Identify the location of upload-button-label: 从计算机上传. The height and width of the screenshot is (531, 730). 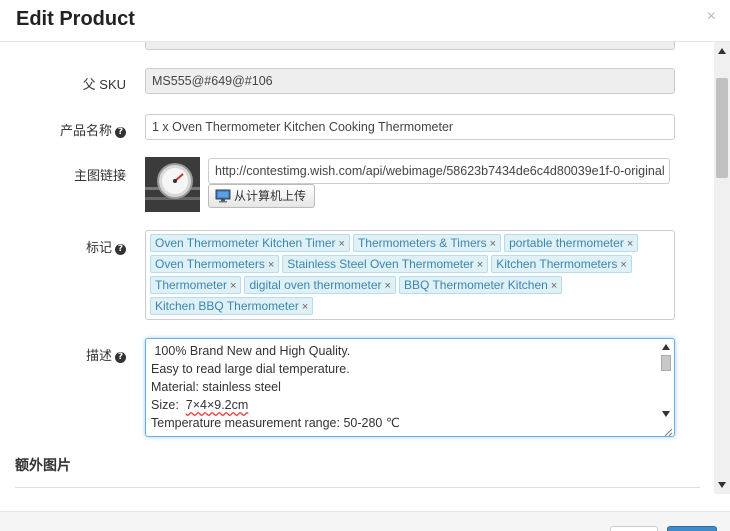
(270, 196).